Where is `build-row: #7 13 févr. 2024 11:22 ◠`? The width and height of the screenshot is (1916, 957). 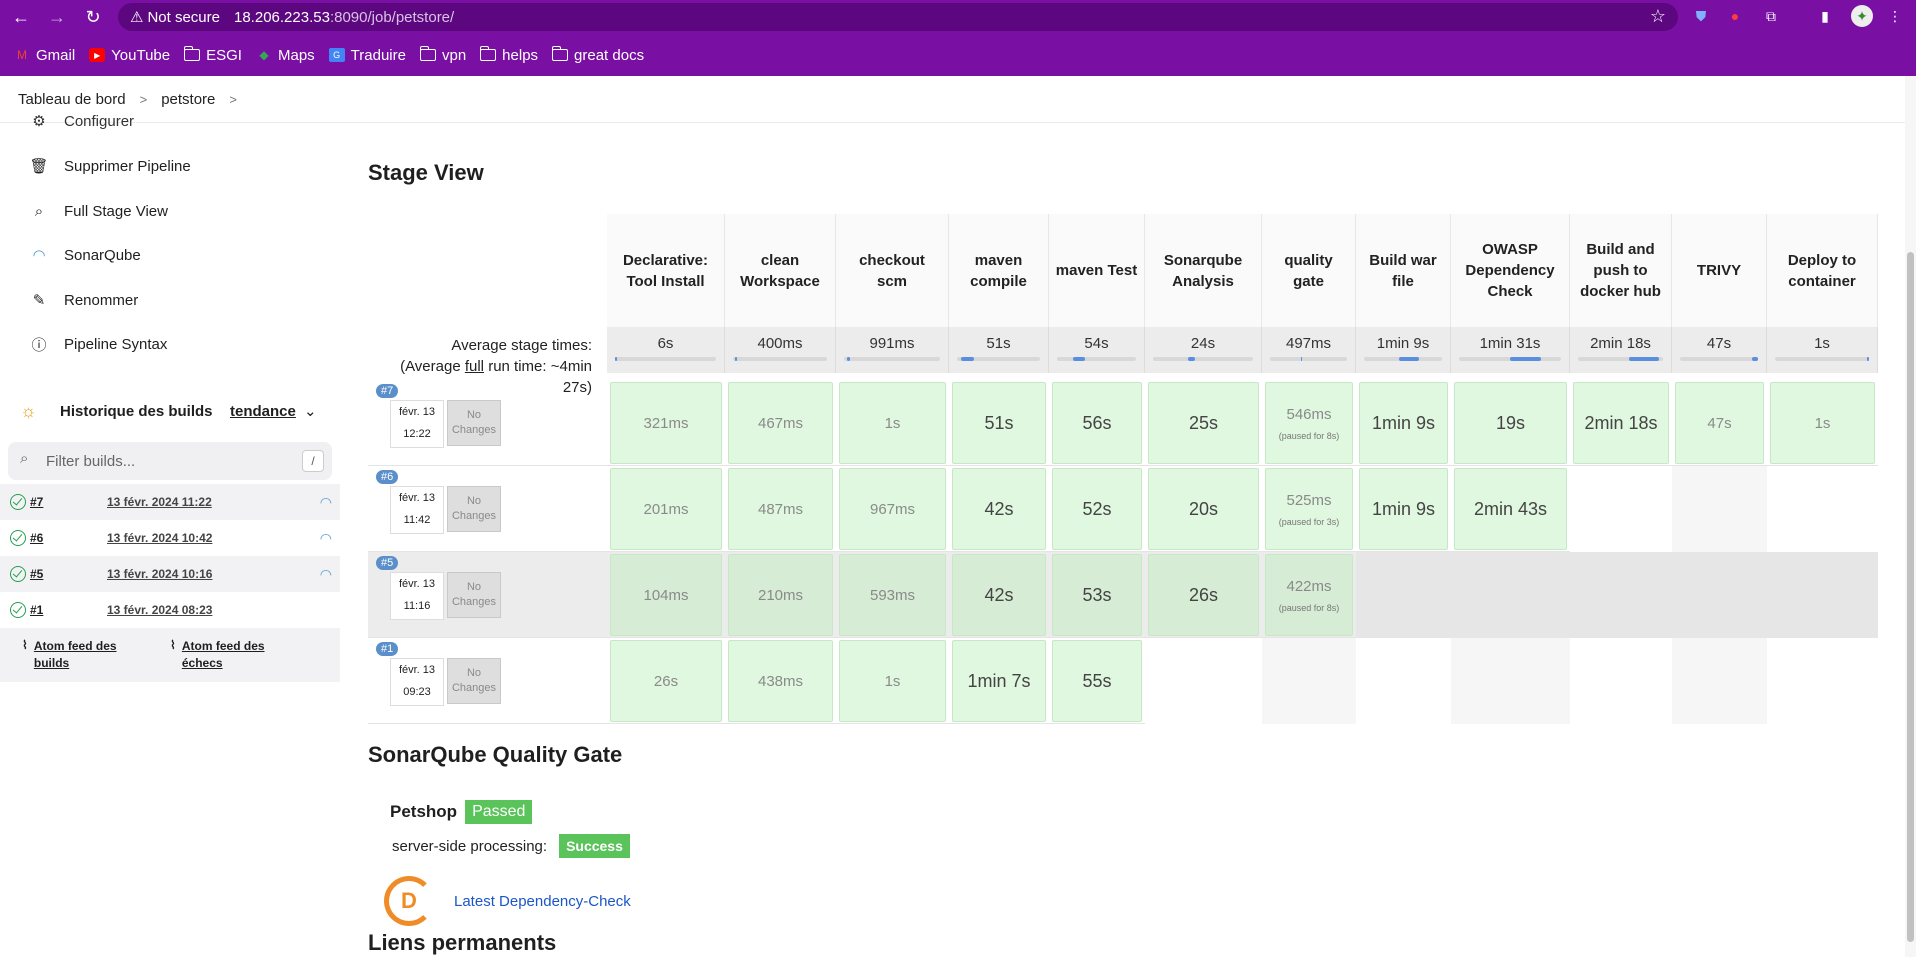
build-row: #7 13 févr. 2024 11:22 ◠ is located at coordinates (170, 502).